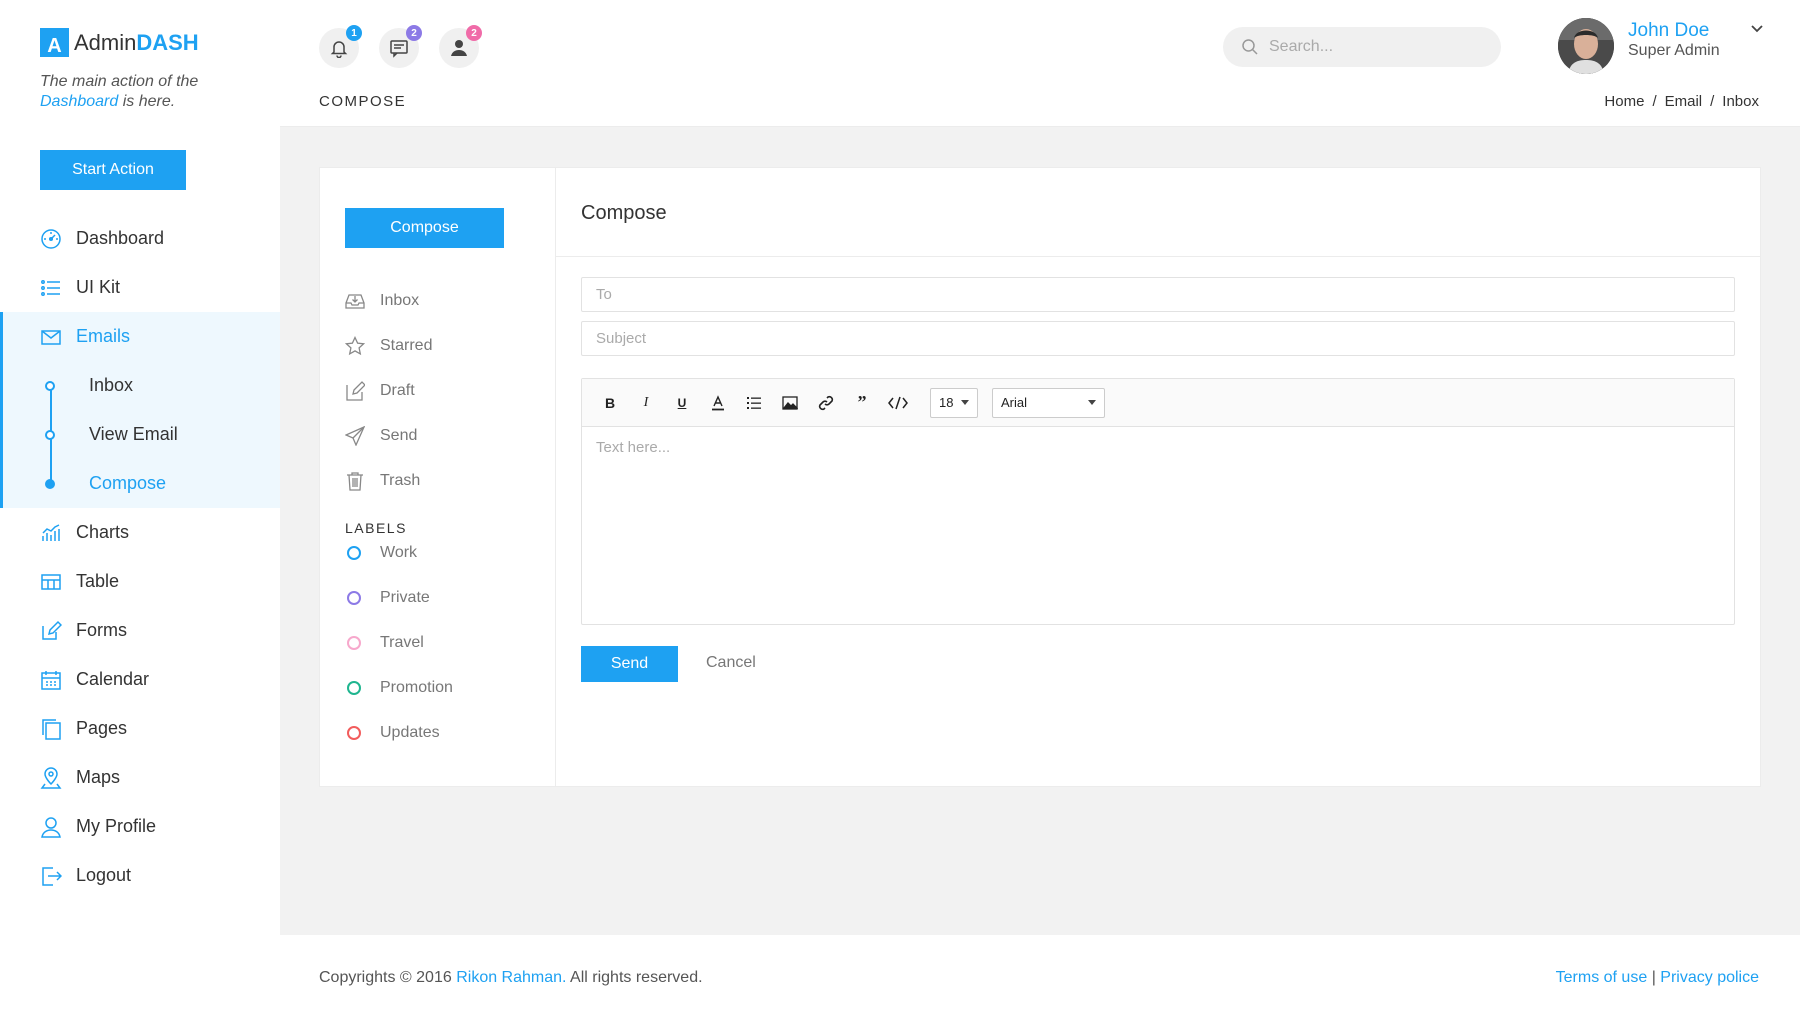  I want to click on search-icon, so click(1250, 47).